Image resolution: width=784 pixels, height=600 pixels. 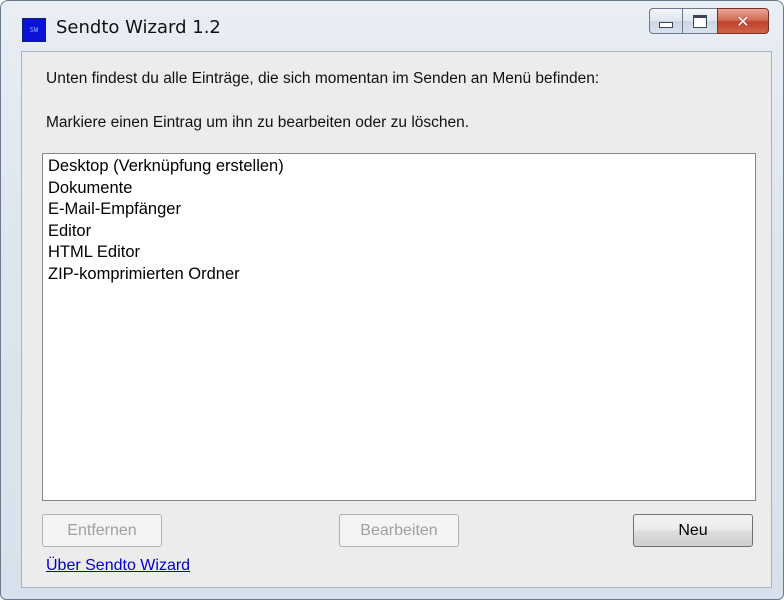 I want to click on close-icon: ✕, so click(x=743, y=21).